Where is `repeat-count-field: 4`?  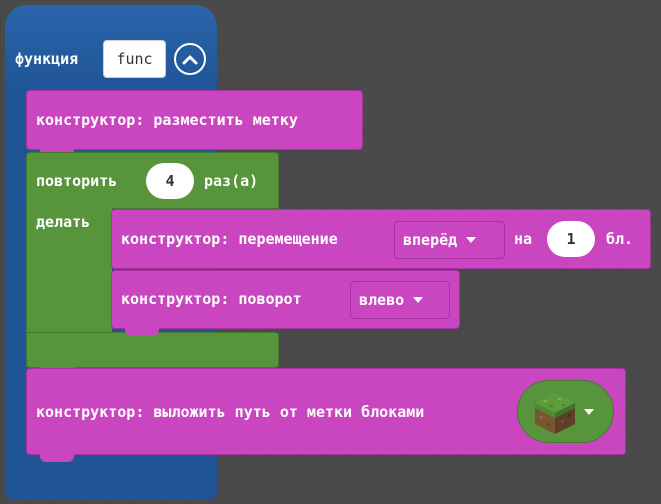
repeat-count-field: 4 is located at coordinates (170, 181).